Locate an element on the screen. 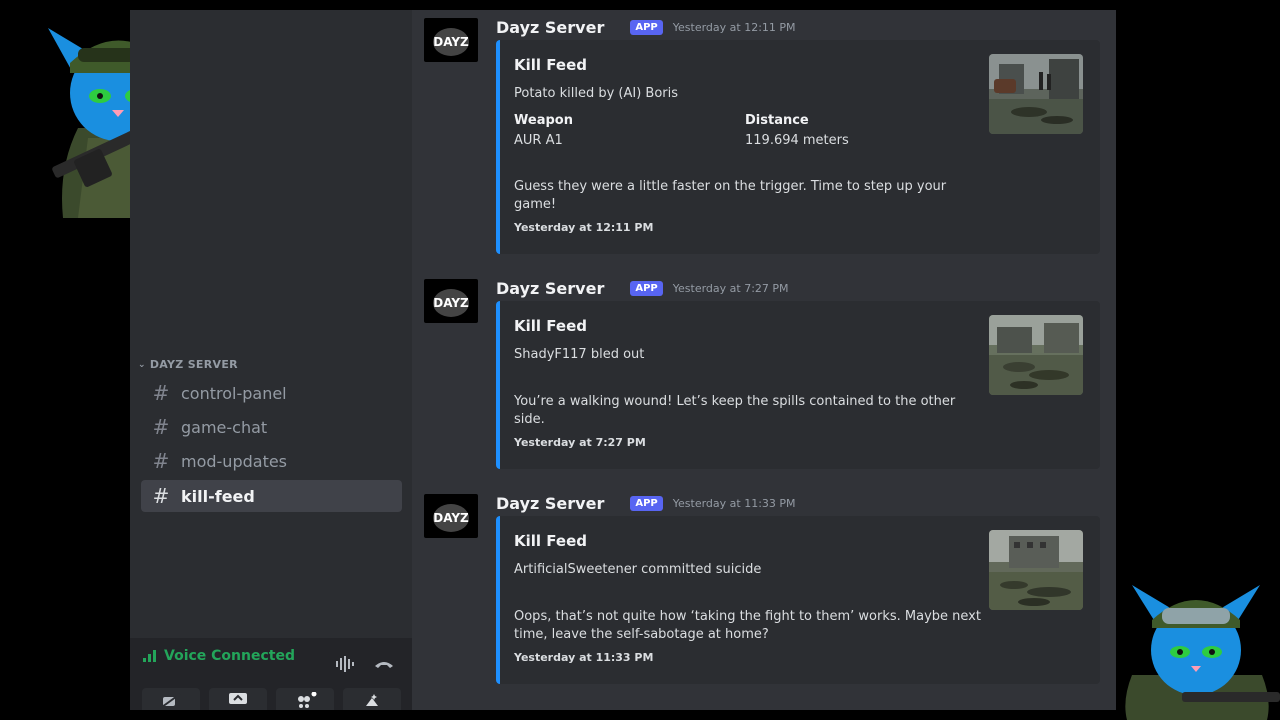 The height and width of the screenshot is (720, 1280). channel-label: mod-updates is located at coordinates (234, 461).